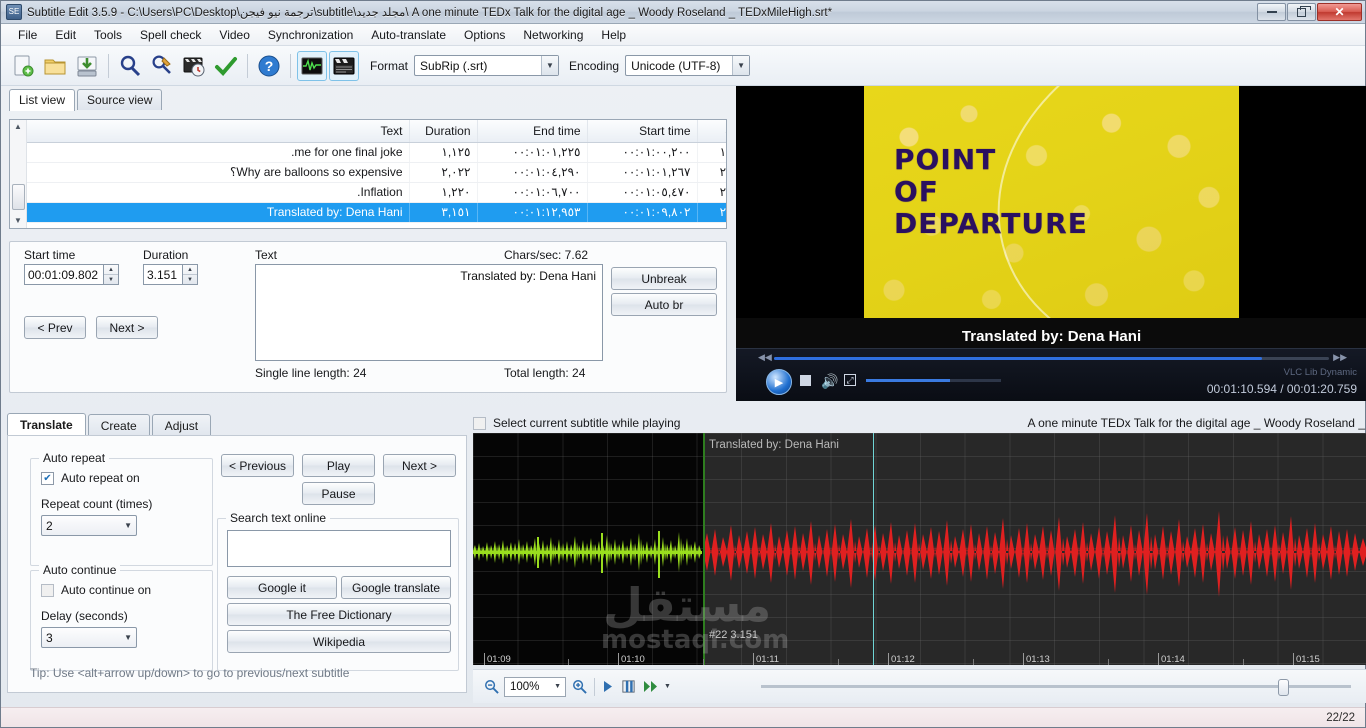  What do you see at coordinates (1051, 202) in the screenshot?
I see `video-frame: POINT OF DEPARTURE` at bounding box center [1051, 202].